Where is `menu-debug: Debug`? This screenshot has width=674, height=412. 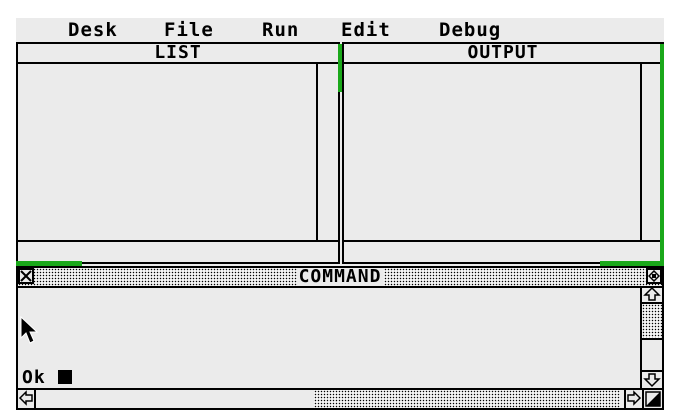
menu-debug: Debug is located at coordinates (470, 30).